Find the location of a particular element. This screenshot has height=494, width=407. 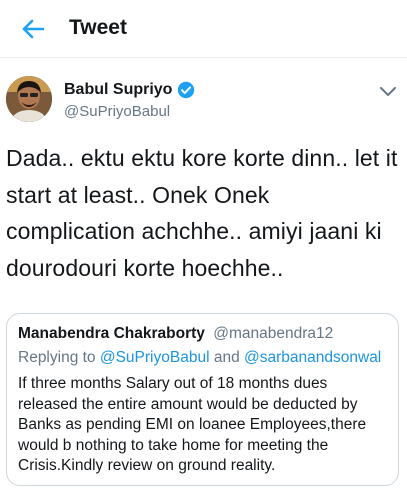

author-name-text: Babul Supriyo is located at coordinates (118, 89).